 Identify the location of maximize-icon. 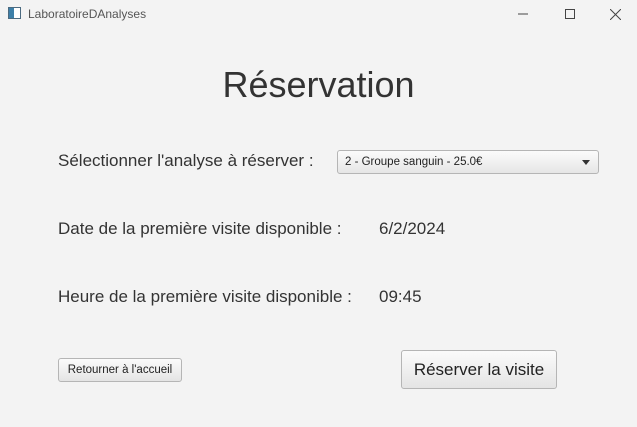
(570, 14).